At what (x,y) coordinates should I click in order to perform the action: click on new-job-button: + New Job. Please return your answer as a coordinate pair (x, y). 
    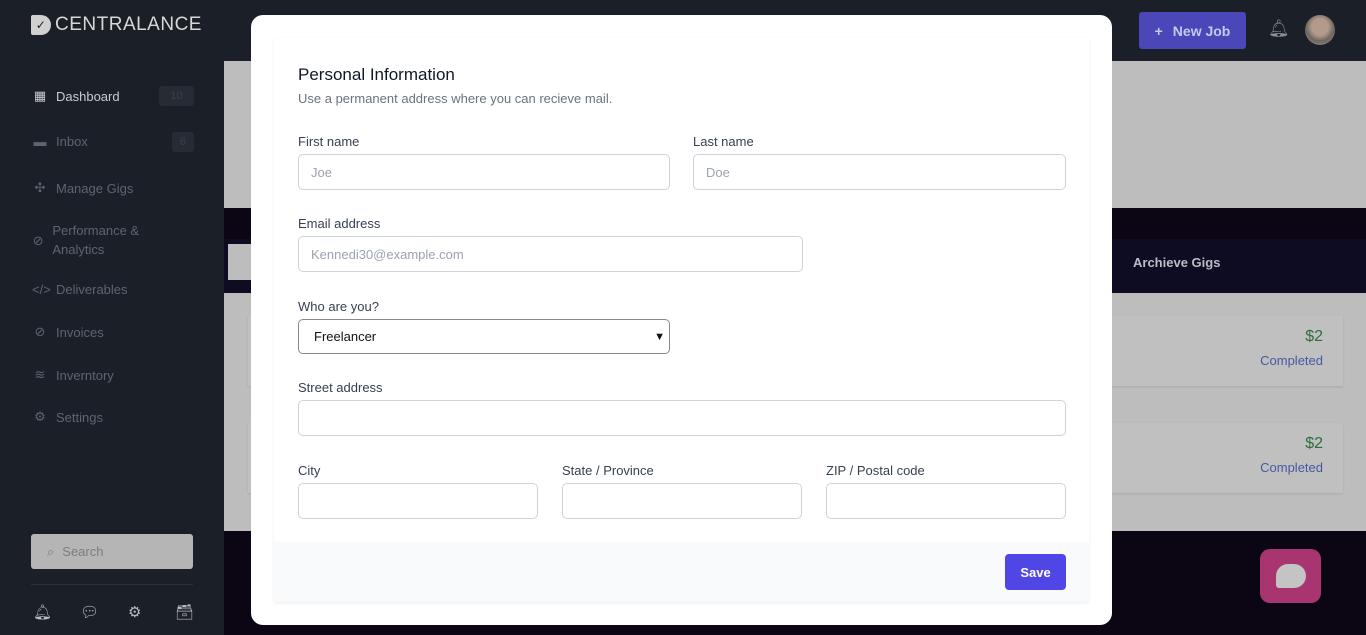
    Looking at the image, I should click on (1192, 30).